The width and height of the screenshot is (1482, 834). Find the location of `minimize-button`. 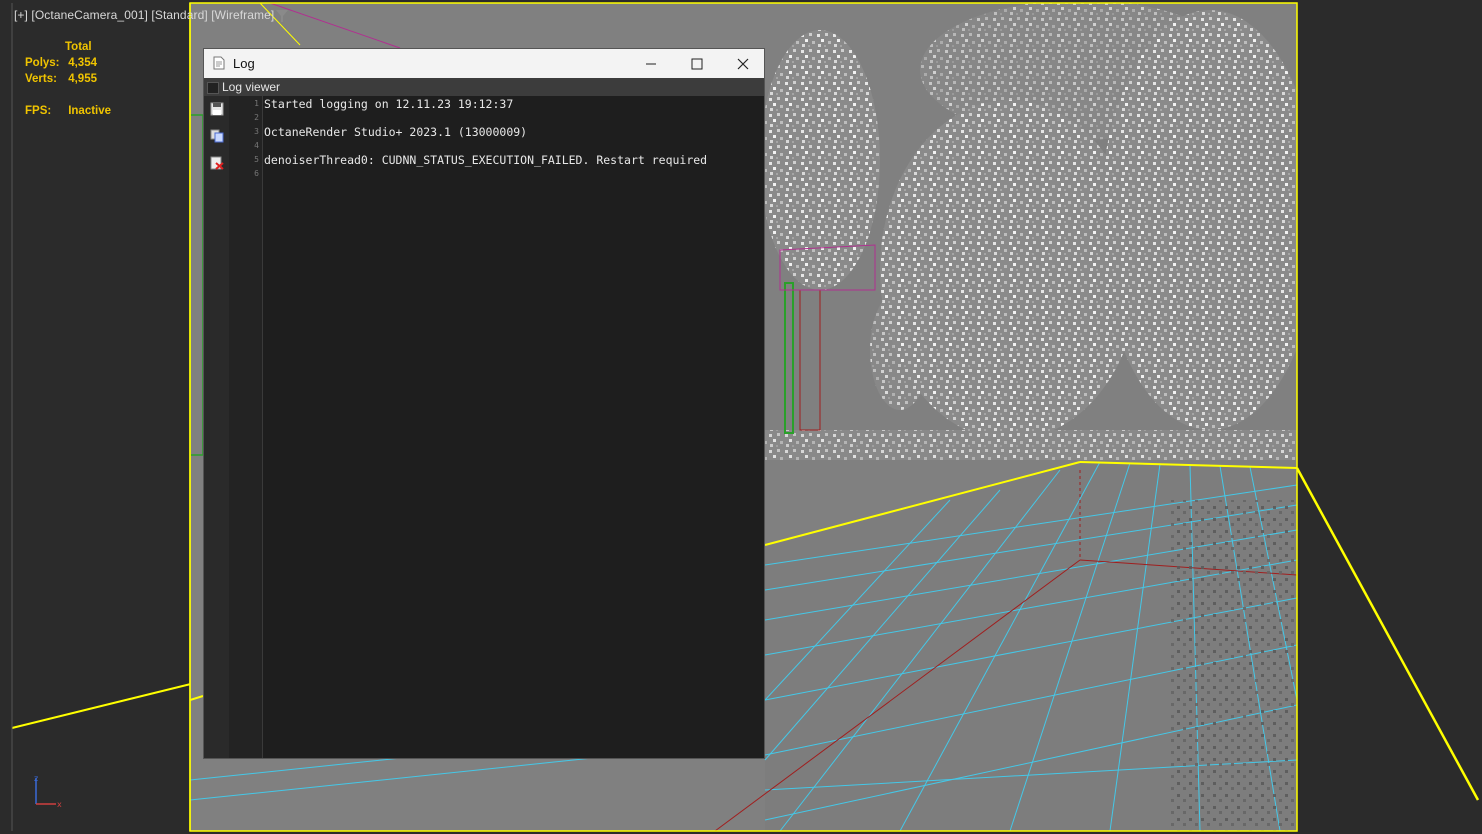

minimize-button is located at coordinates (651, 63).